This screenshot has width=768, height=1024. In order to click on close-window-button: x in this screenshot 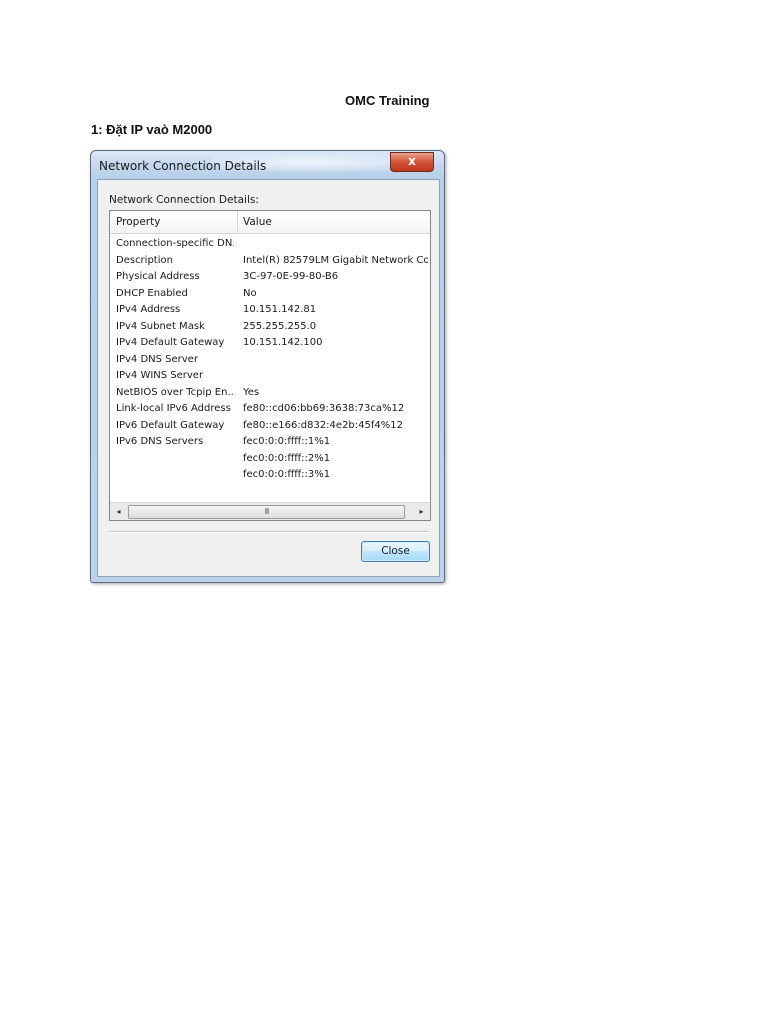, I will do `click(412, 162)`.